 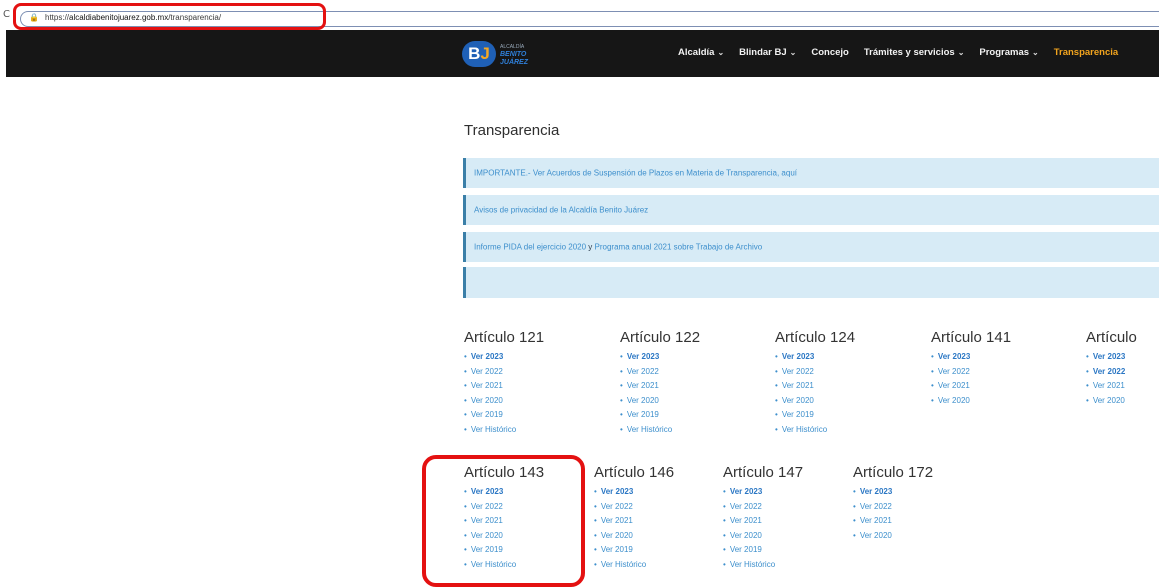 I want to click on nav-item-transparencia: Transparencia, so click(x=1086, y=52).